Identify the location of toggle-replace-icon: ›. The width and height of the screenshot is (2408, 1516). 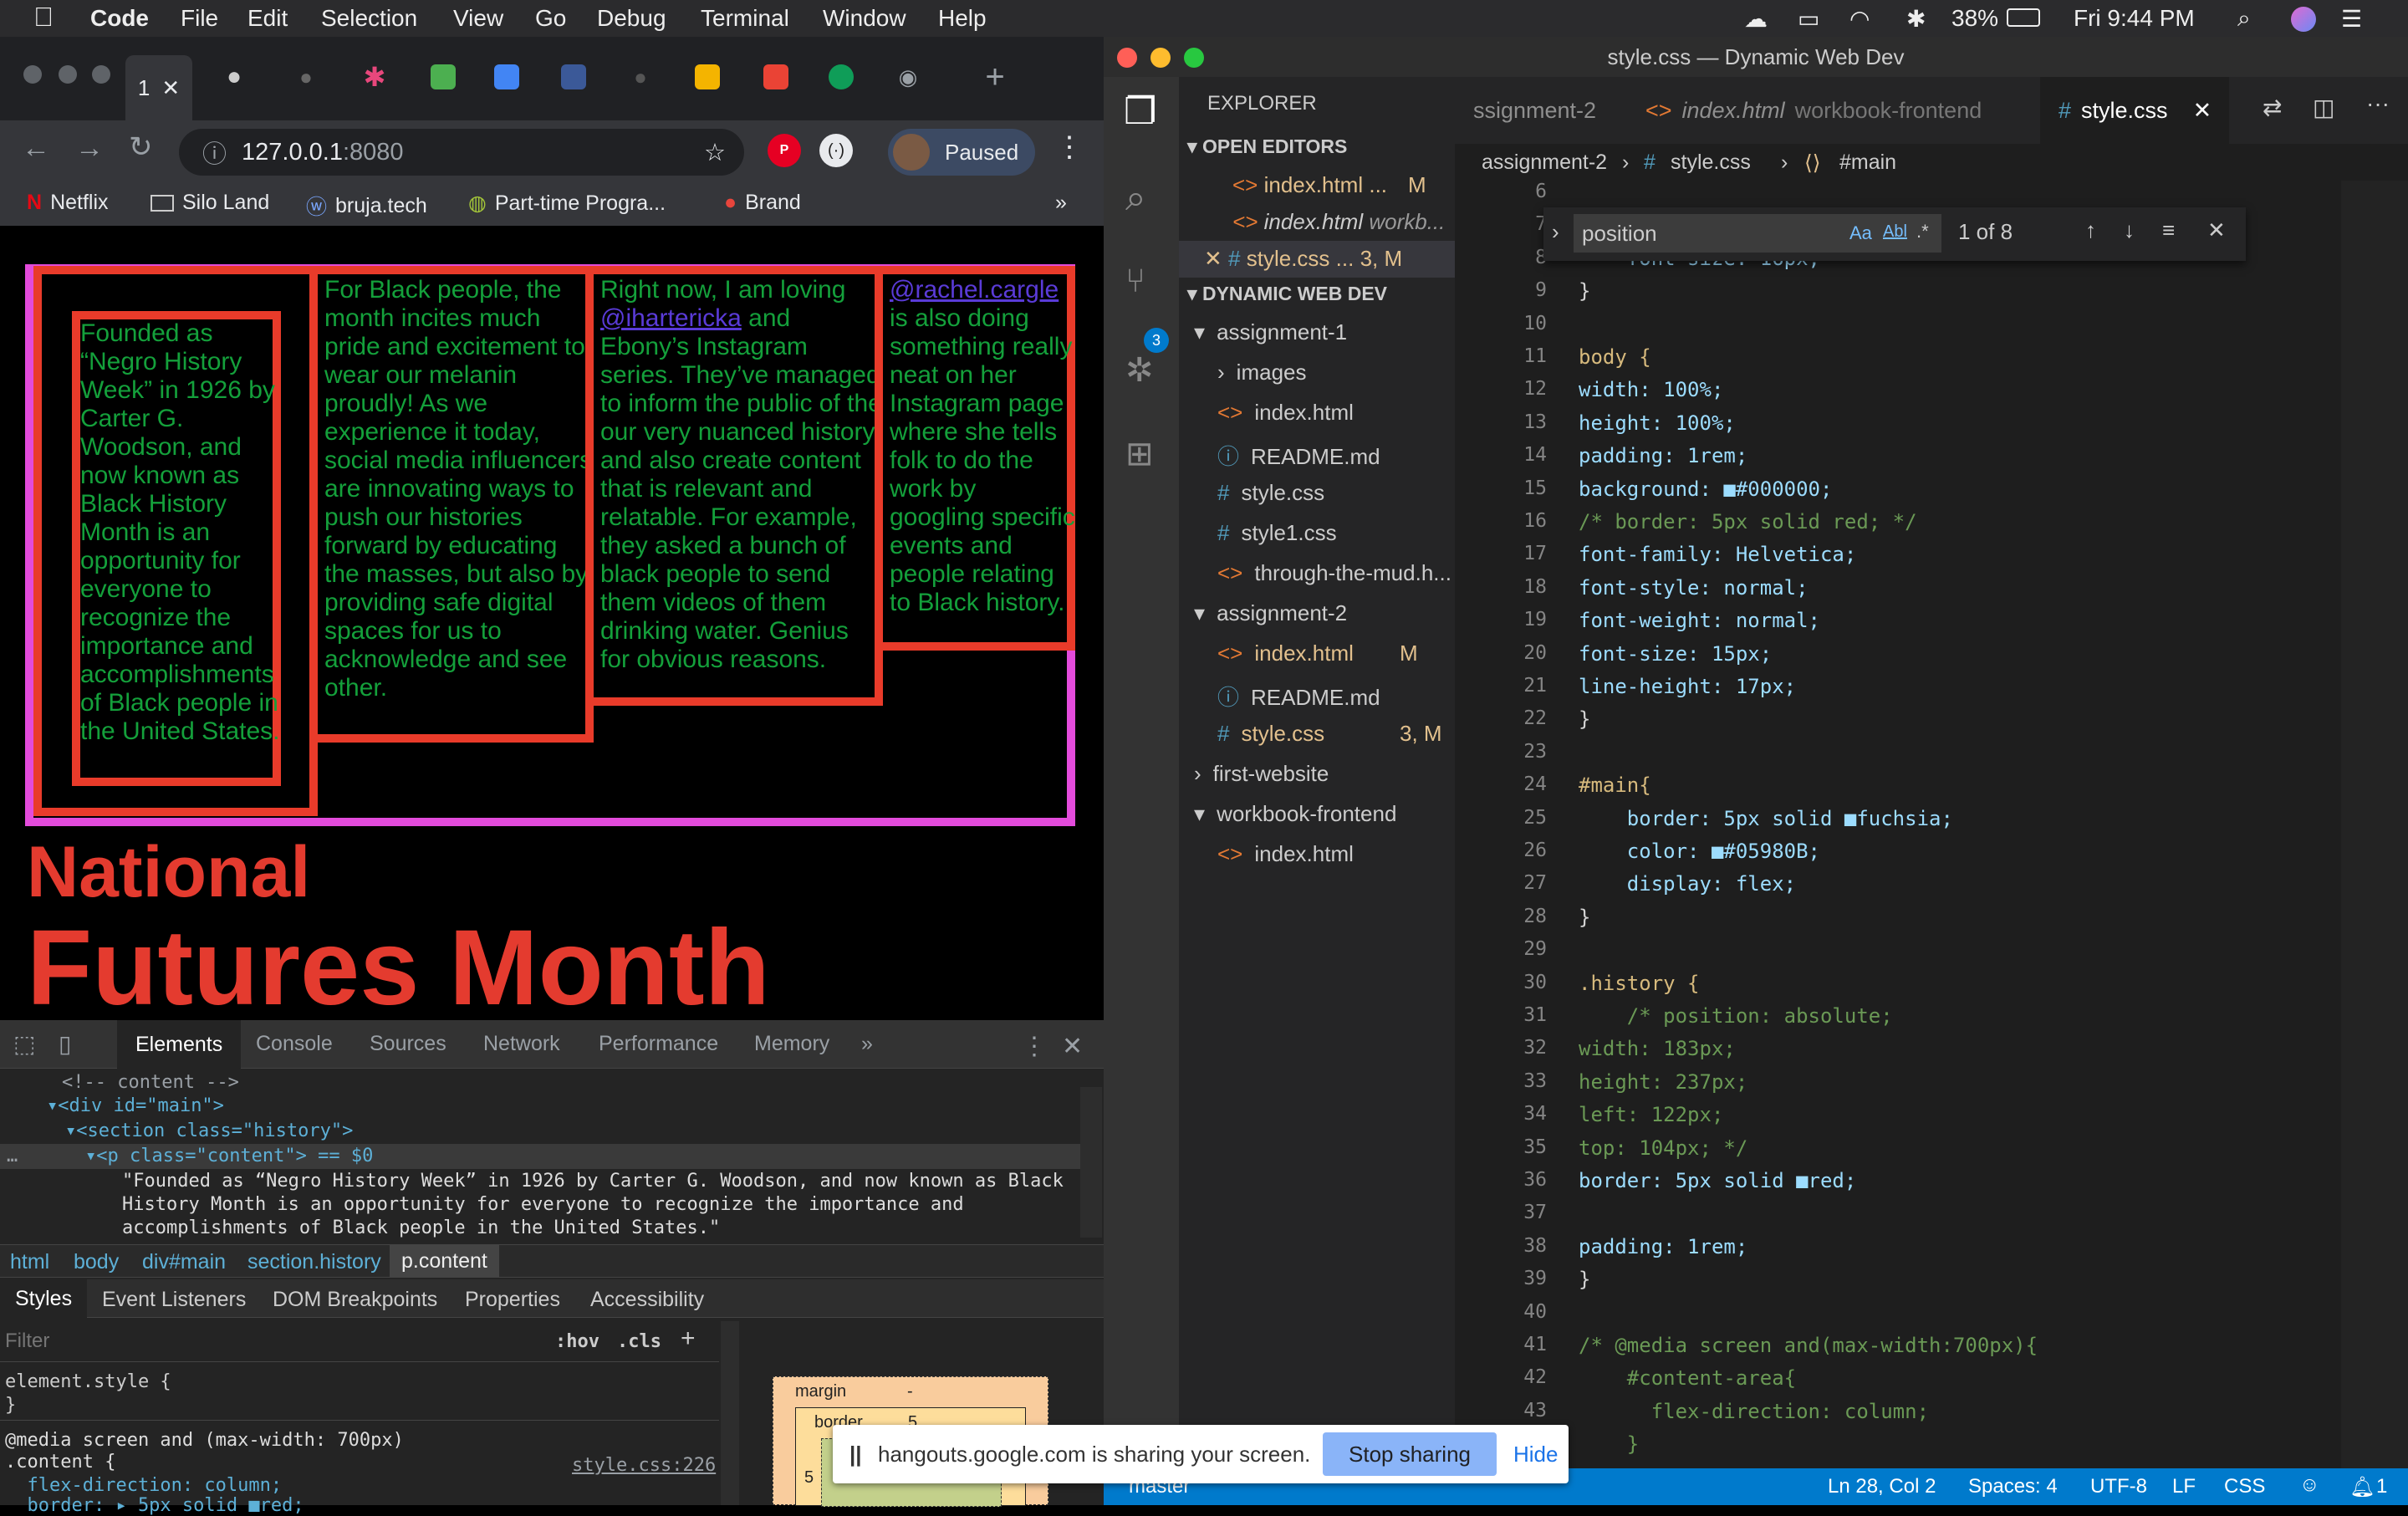
(1556, 232).